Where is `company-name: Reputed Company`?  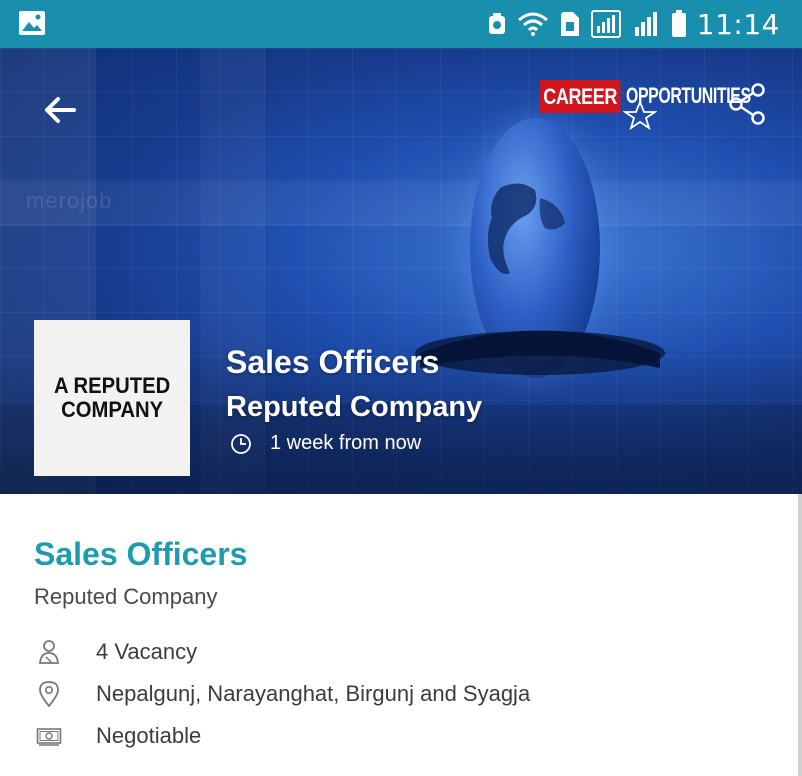 company-name: Reputed Company is located at coordinates (126, 596).